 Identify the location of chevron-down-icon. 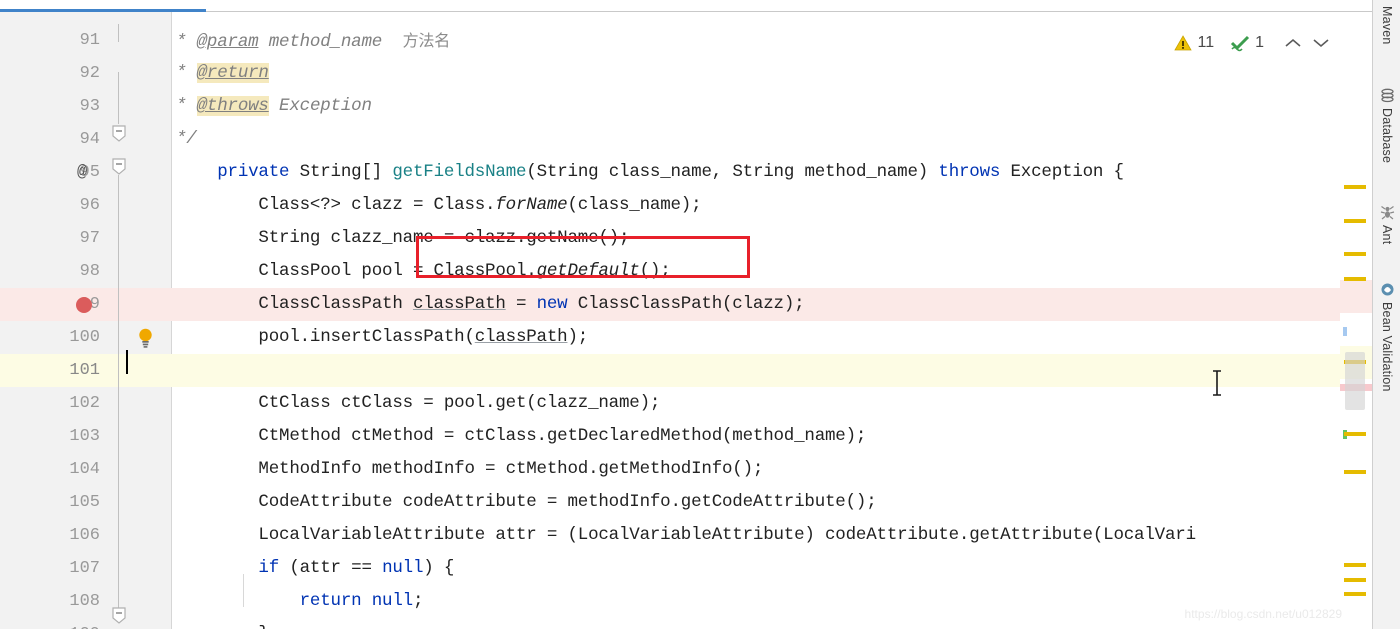
(1321, 43).